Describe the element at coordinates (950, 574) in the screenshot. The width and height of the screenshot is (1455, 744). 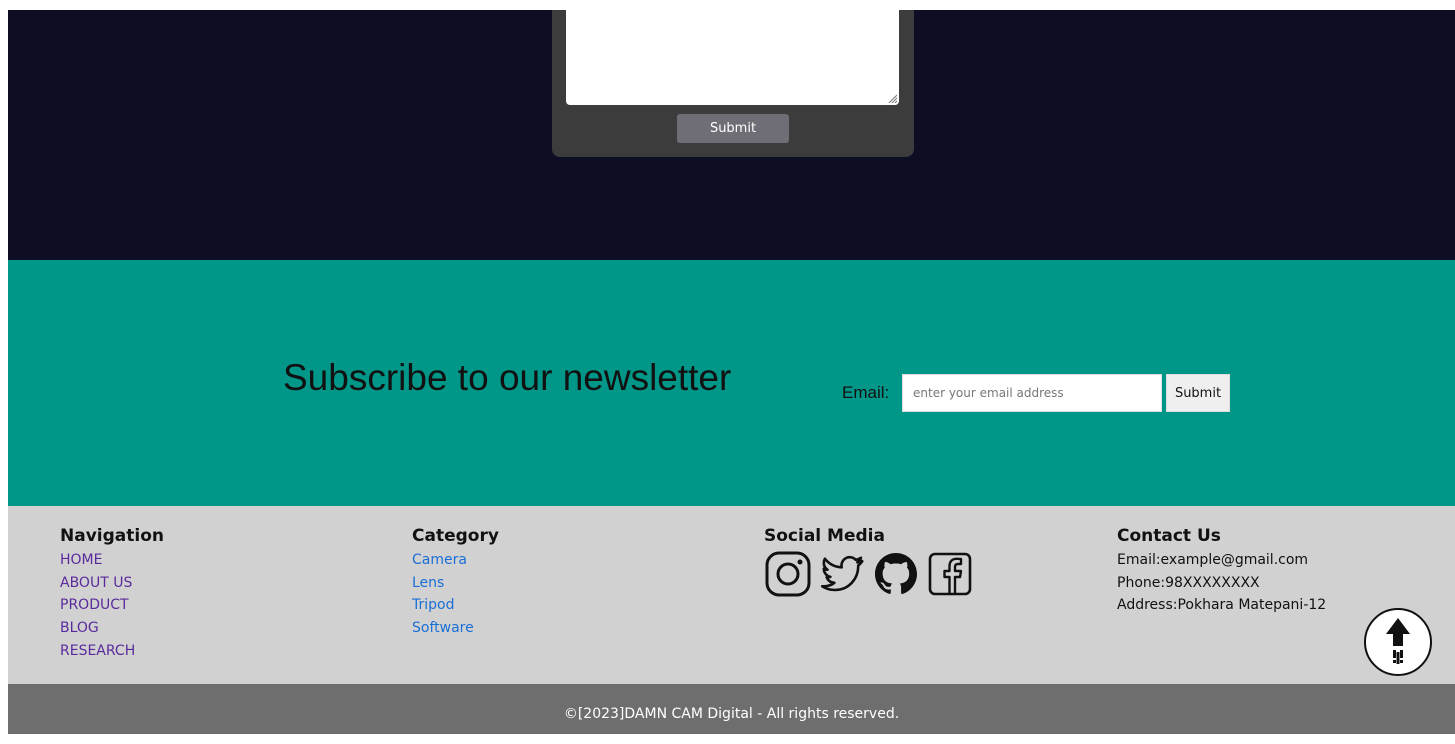
I see `facebook-icon` at that location.